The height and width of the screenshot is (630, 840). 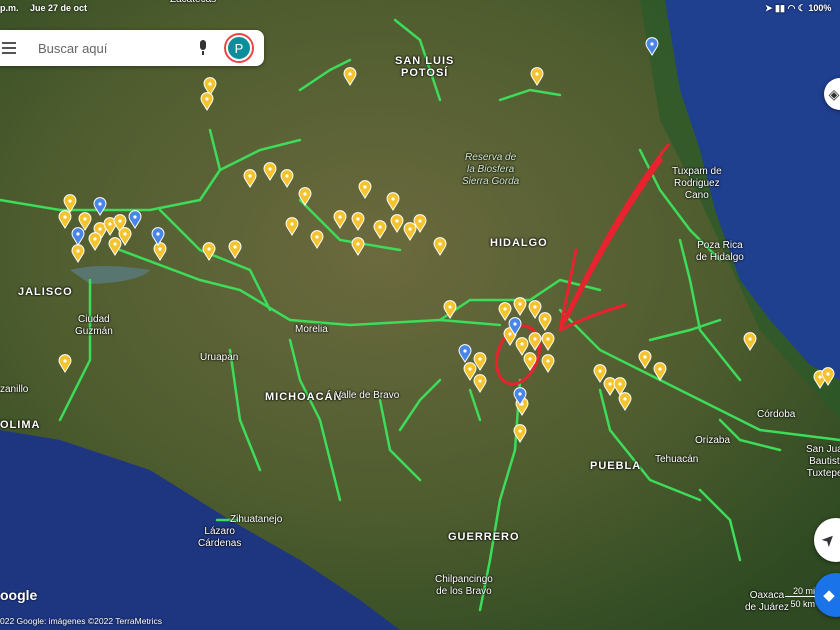 What do you see at coordinates (94, 326) in the screenshot?
I see `map-label-ciudad-guzman: Ciudad Guzmán` at bounding box center [94, 326].